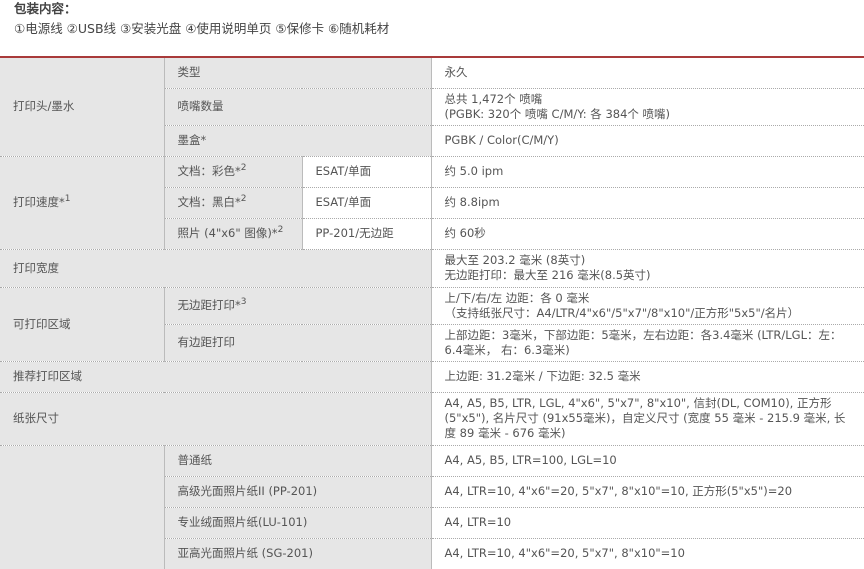 Image resolution: width=864 pixels, height=569 pixels. Describe the element at coordinates (647, 377) in the screenshot. I see `cell-recommended-value: 上边距: 31.2毫米 / 下边距: 32.5 毫米` at that location.